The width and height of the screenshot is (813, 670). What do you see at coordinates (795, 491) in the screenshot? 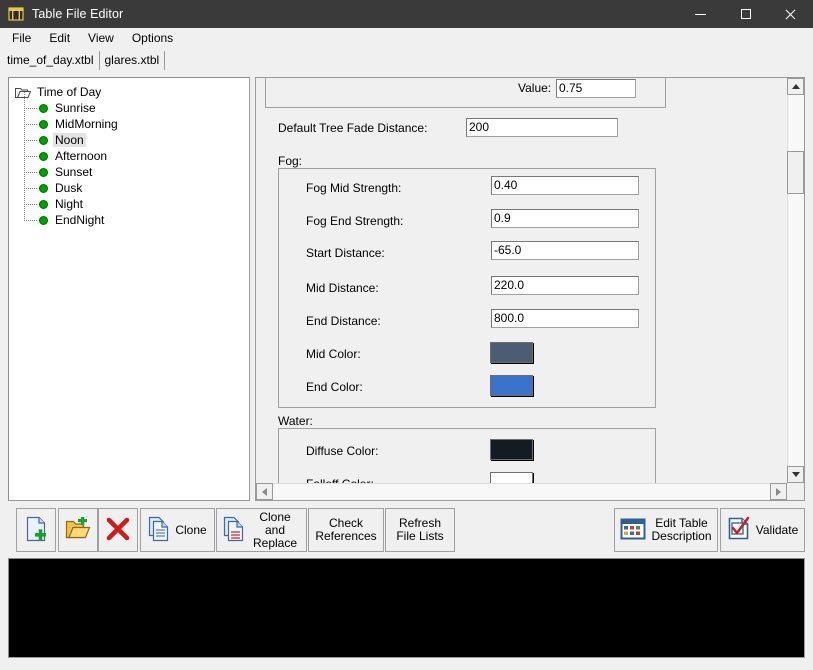
I see `scrollbar-corner` at bounding box center [795, 491].